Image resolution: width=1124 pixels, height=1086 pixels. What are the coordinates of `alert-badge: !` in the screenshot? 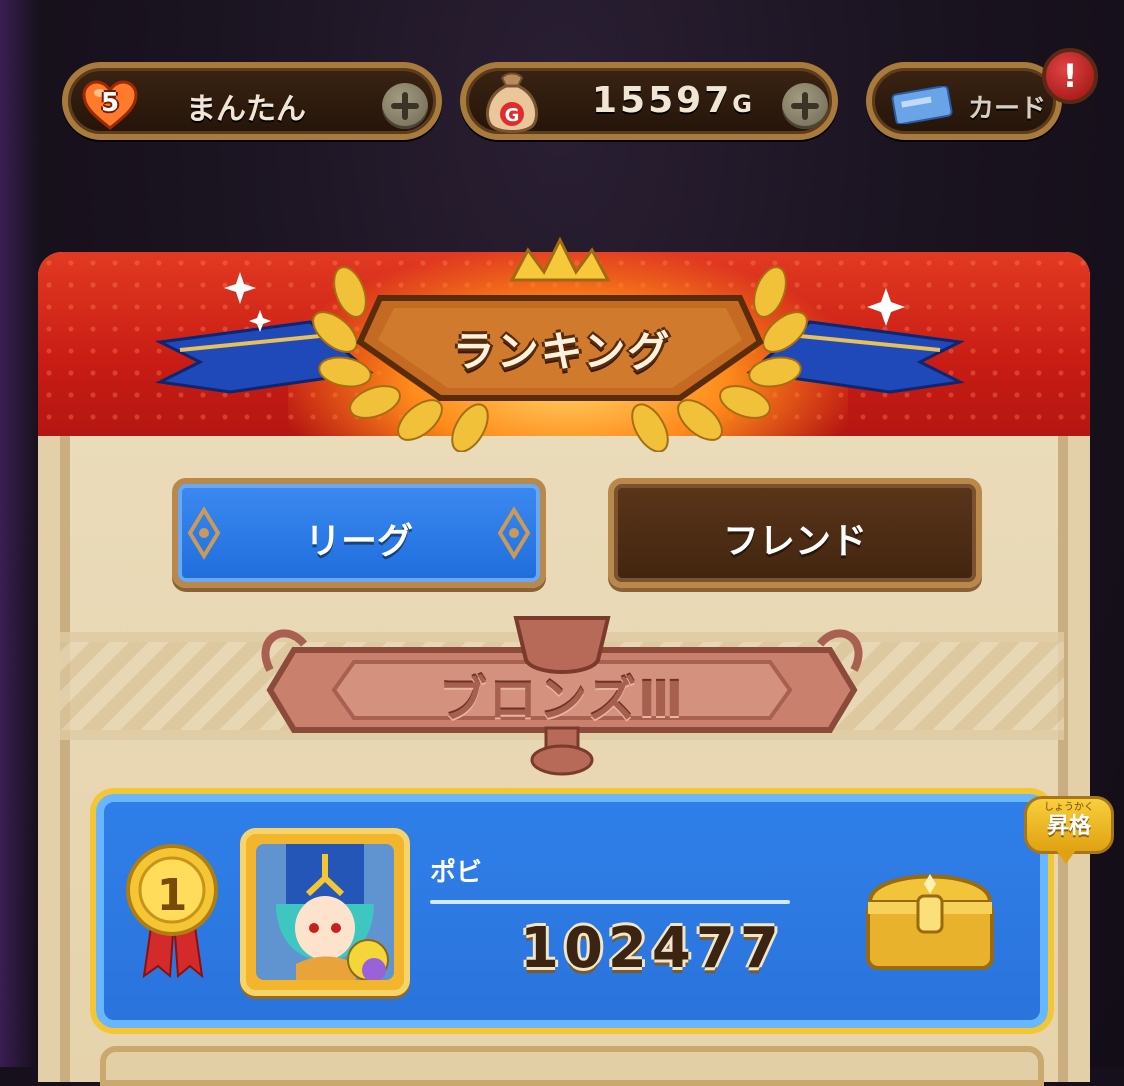 It's located at (1070, 76).